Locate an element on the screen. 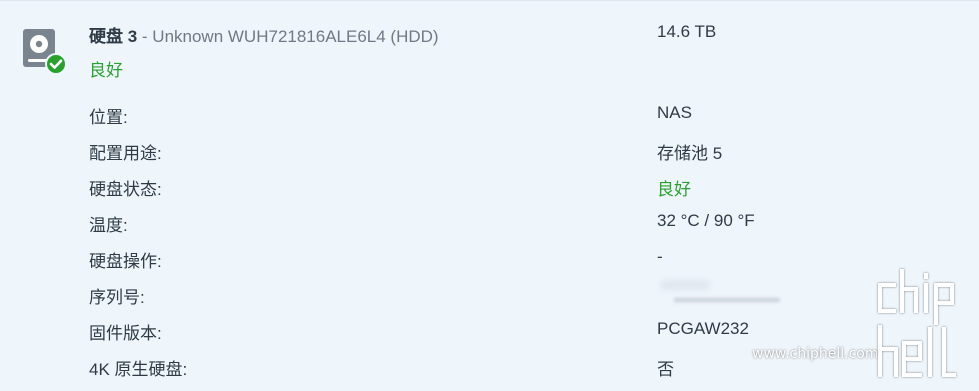 This screenshot has height=391, width=979. 4k-native-label: 4K 原生硬盘: is located at coordinates (138, 369).